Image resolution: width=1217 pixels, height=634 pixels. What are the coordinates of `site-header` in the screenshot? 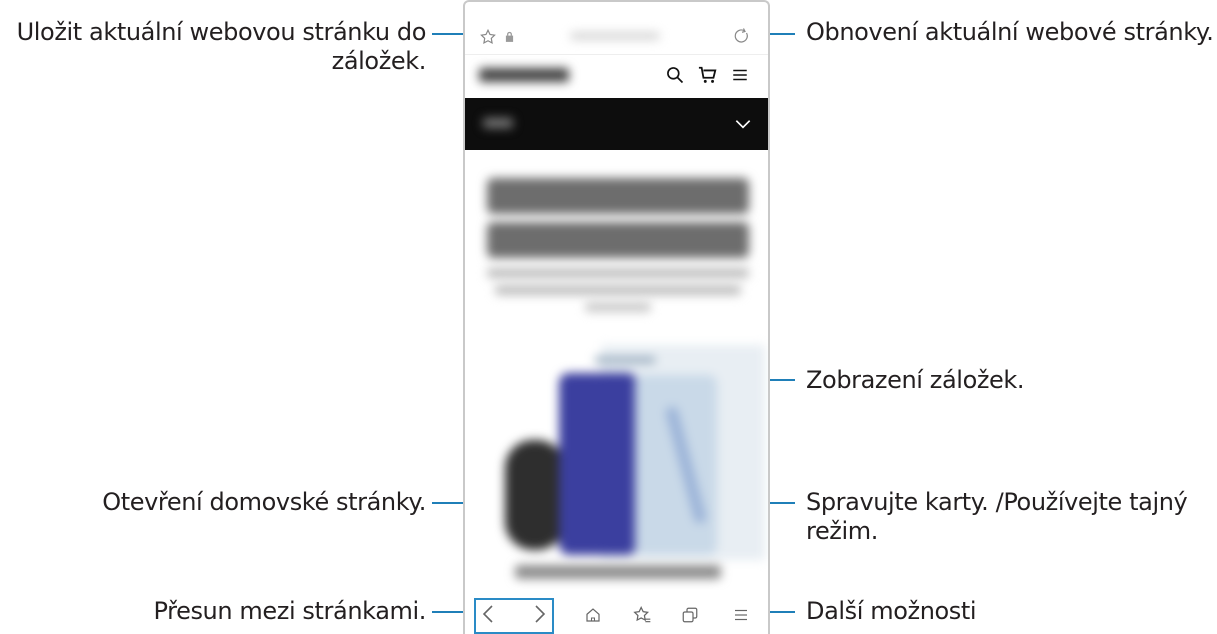 It's located at (616, 76).